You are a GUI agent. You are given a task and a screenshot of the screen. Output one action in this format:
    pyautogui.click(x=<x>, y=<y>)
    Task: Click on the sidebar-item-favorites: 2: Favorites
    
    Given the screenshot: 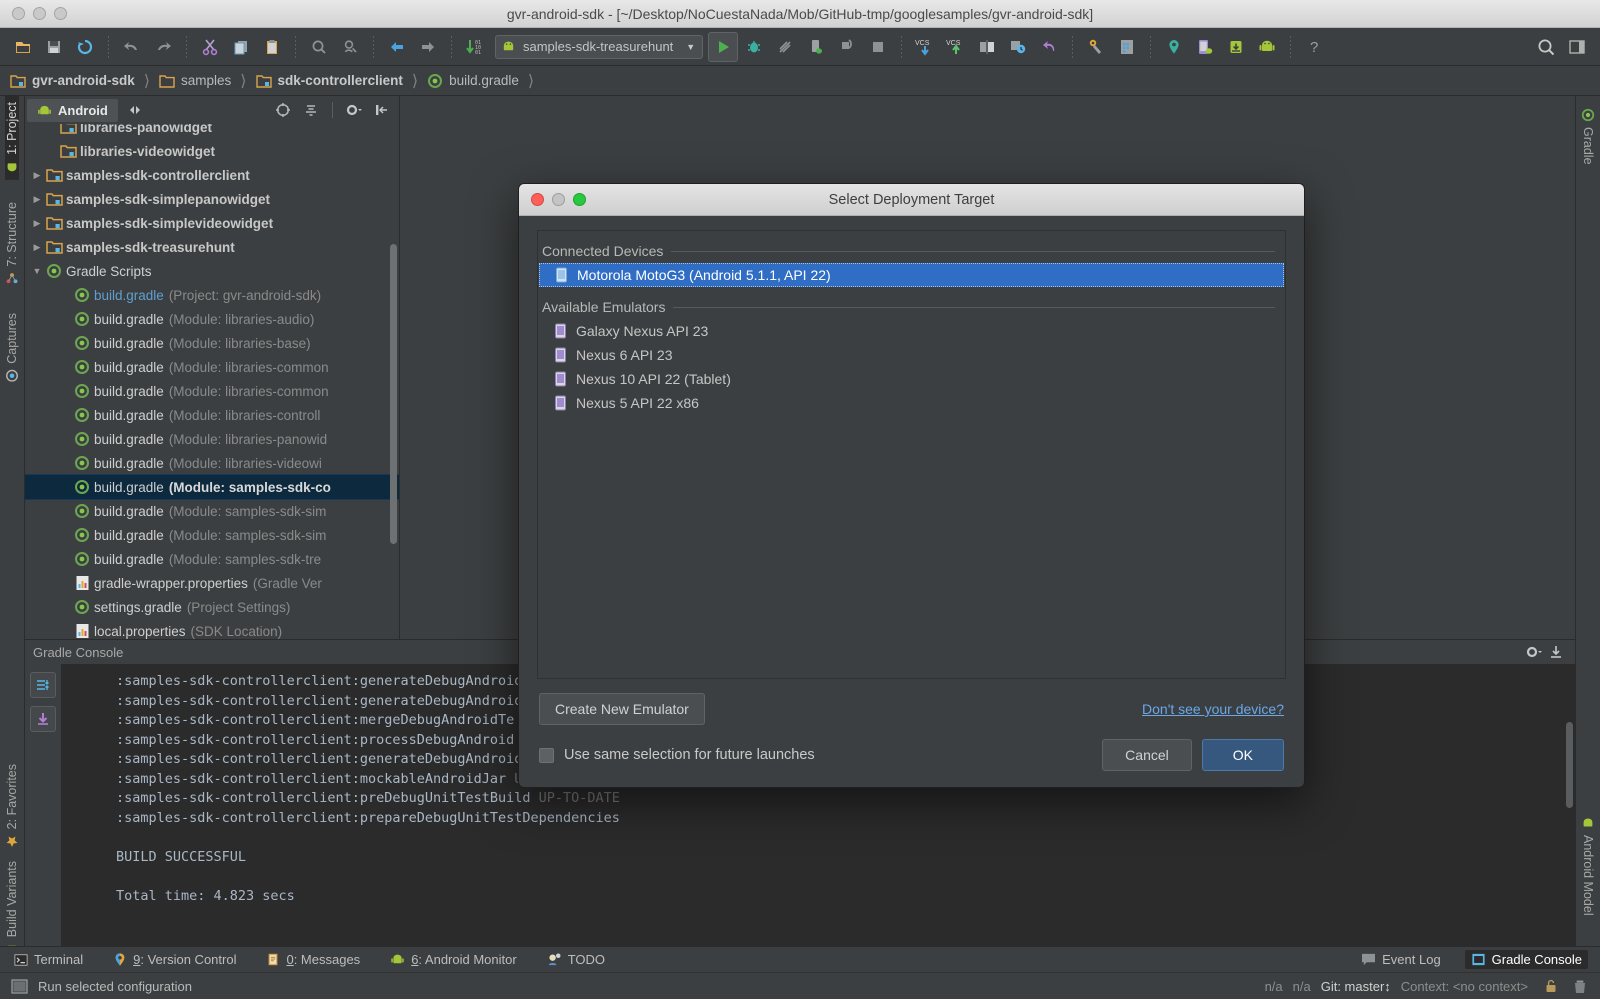 What is the action you would take?
    pyautogui.click(x=12, y=806)
    